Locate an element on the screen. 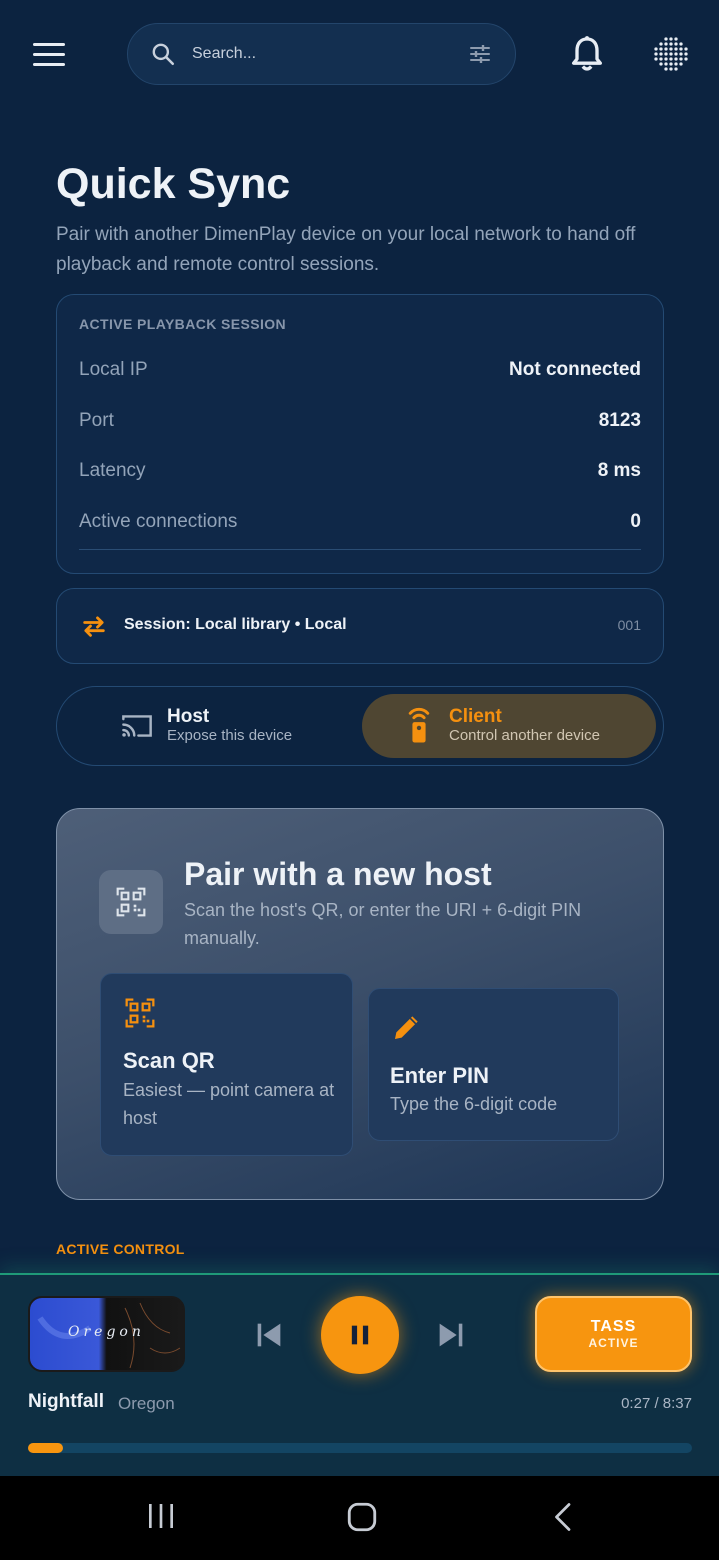  active-connections-value: 0 is located at coordinates (635, 521).